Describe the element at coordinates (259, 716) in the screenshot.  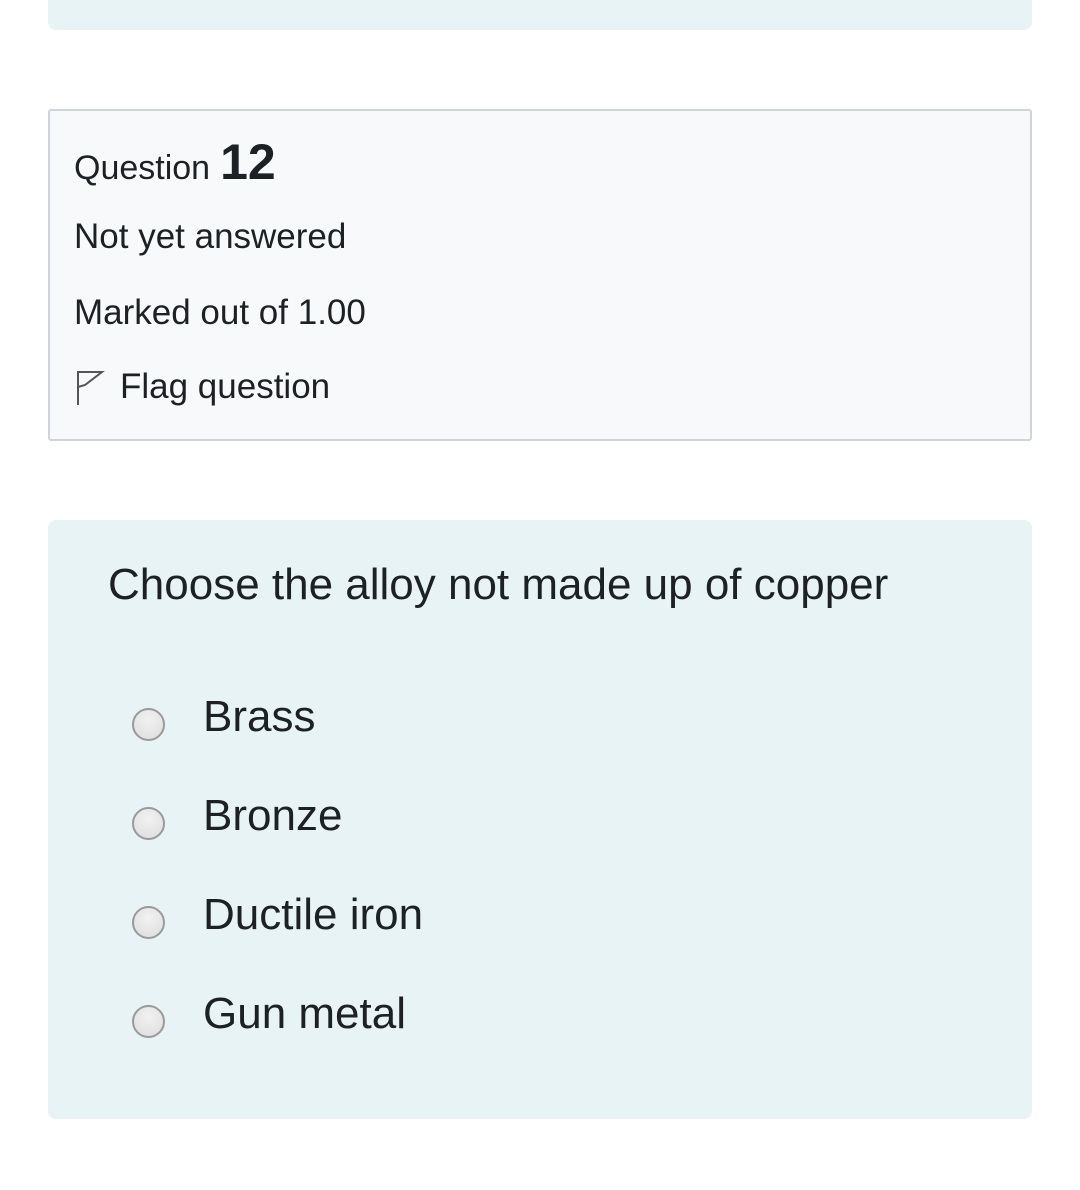
I see `answer-label: Brass` at that location.